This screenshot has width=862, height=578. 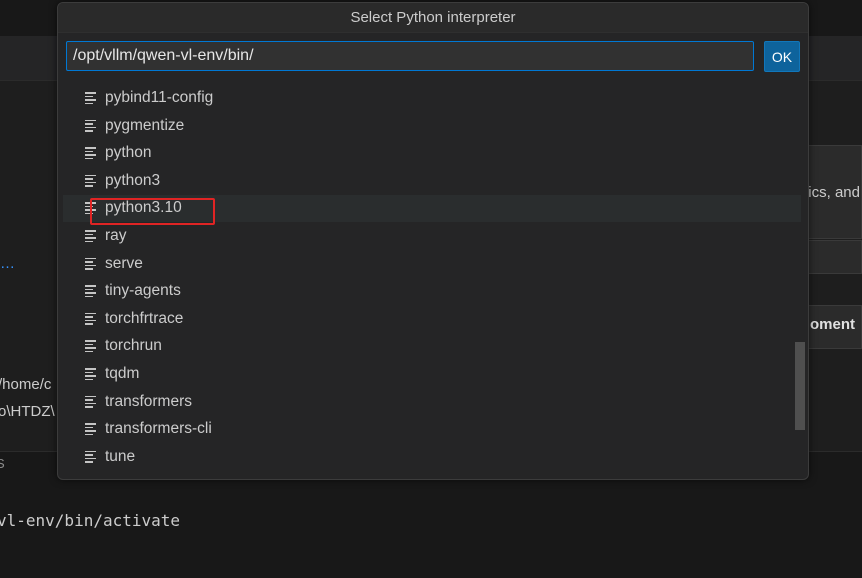 What do you see at coordinates (124, 263) in the screenshot?
I see `file-list-item-label: serve` at bounding box center [124, 263].